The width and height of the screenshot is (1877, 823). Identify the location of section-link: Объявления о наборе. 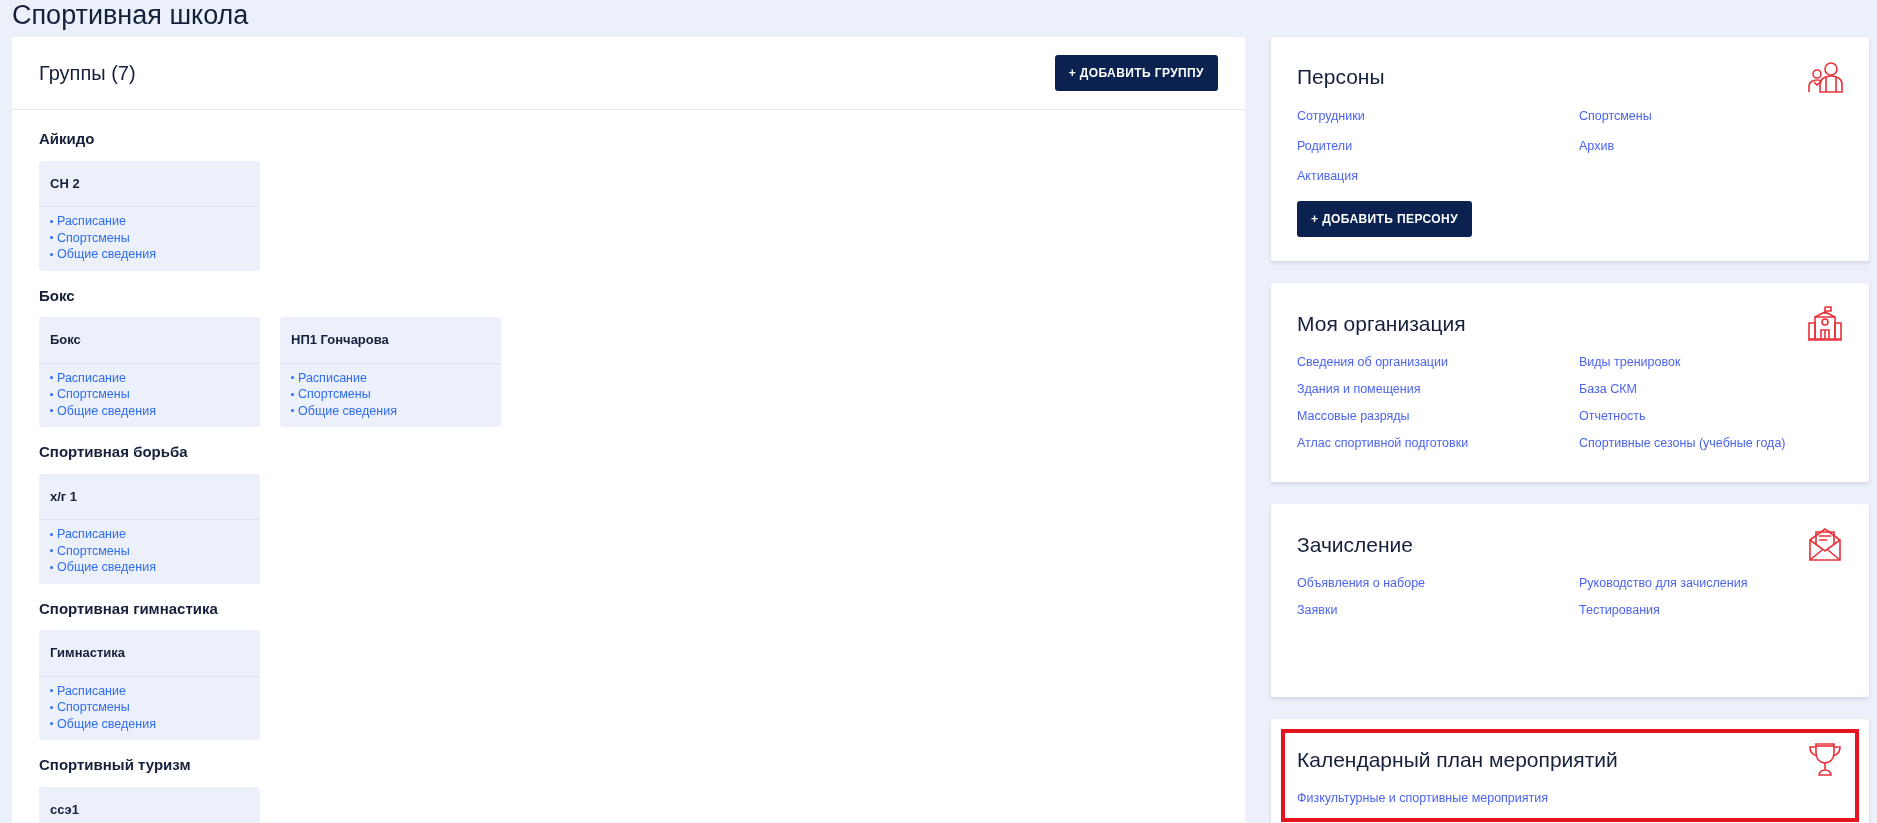
(1438, 584).